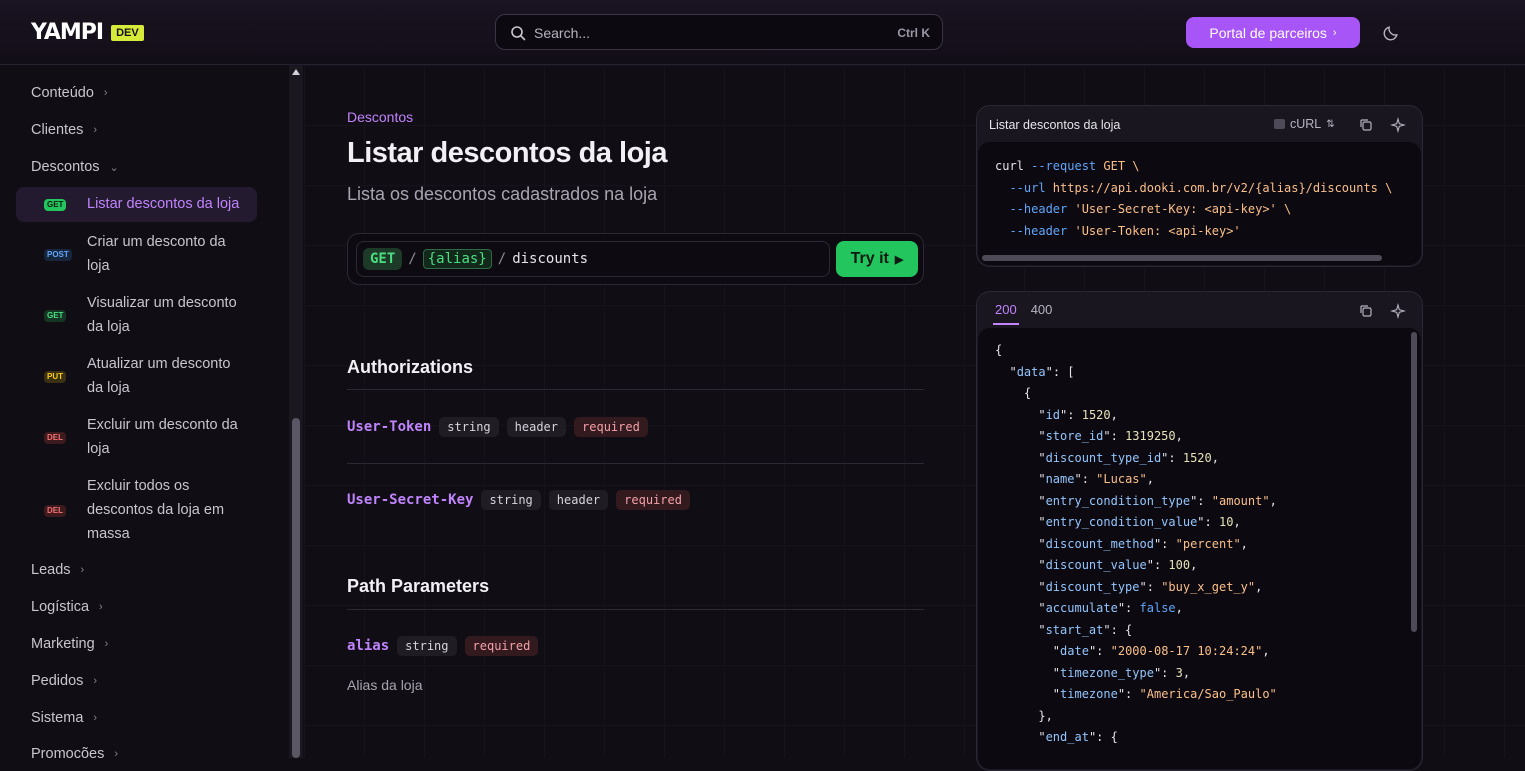 The image size is (1525, 771). Describe the element at coordinates (410, 367) in the screenshot. I see `authorizations-heading: Authorizations` at that location.